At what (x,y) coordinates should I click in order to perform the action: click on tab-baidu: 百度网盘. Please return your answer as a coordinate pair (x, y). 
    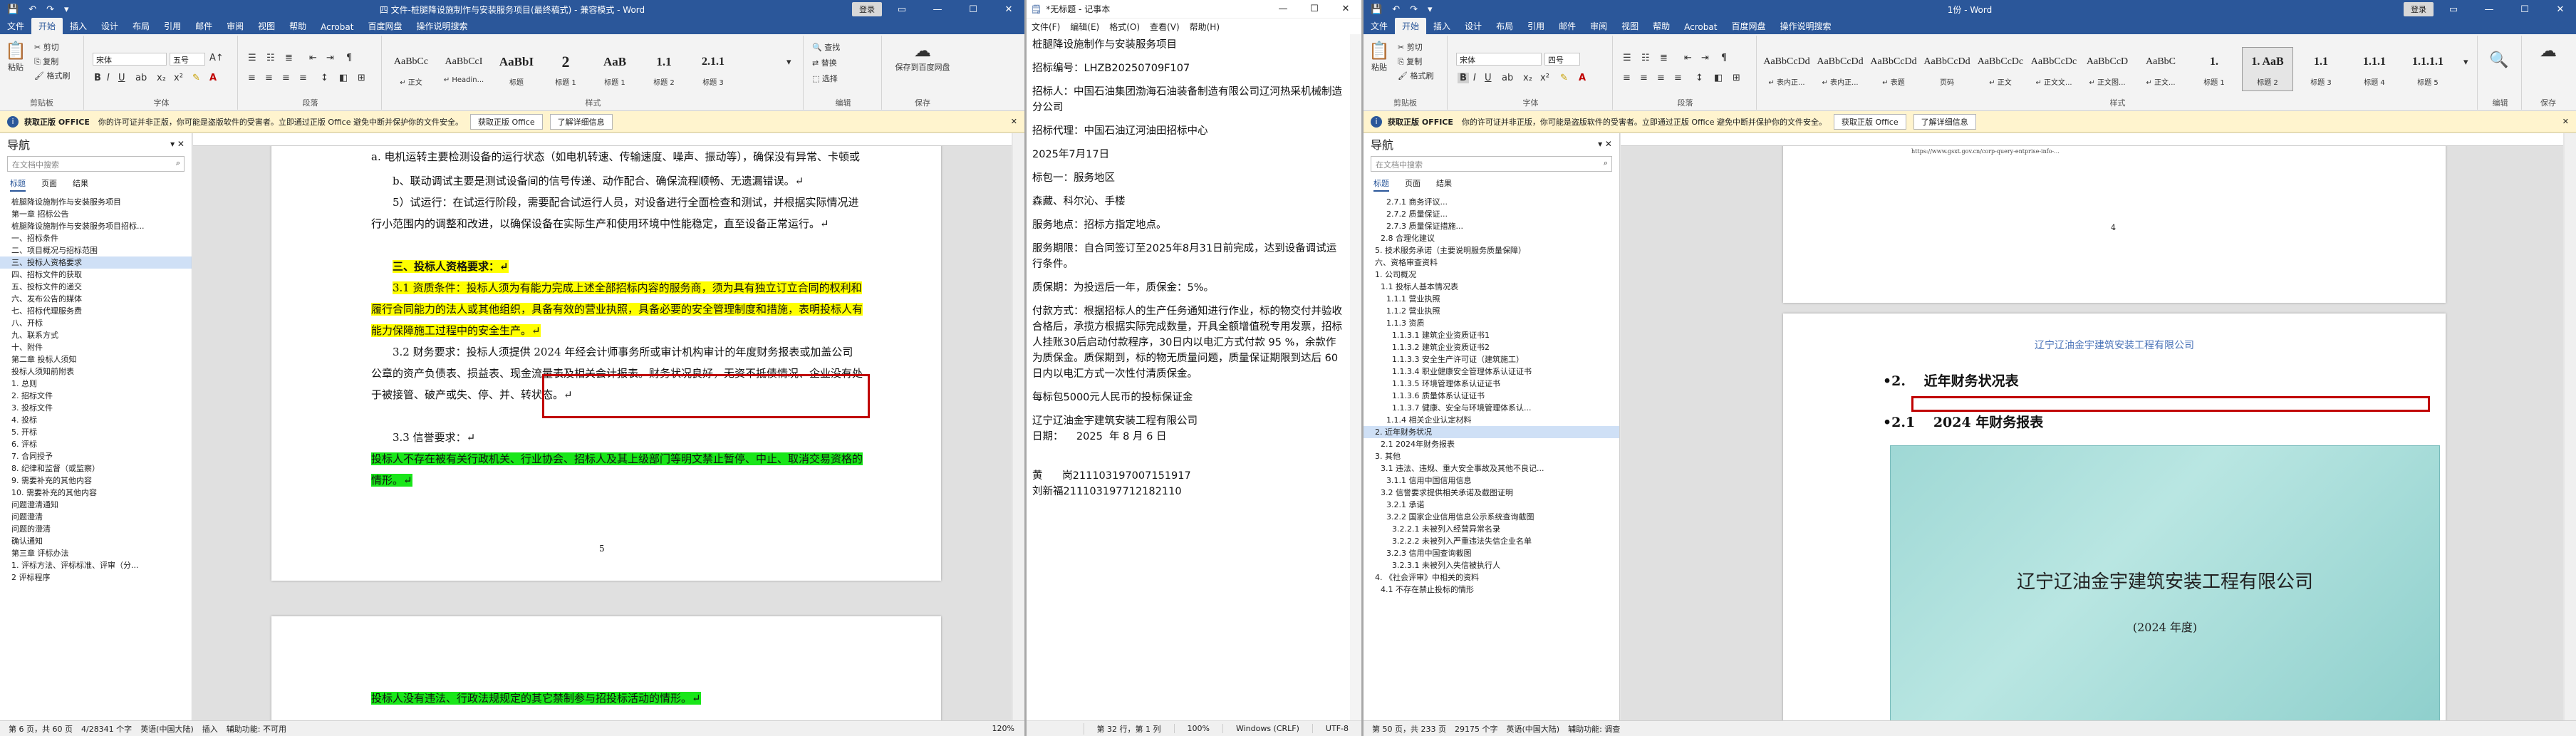
    Looking at the image, I should click on (1748, 26).